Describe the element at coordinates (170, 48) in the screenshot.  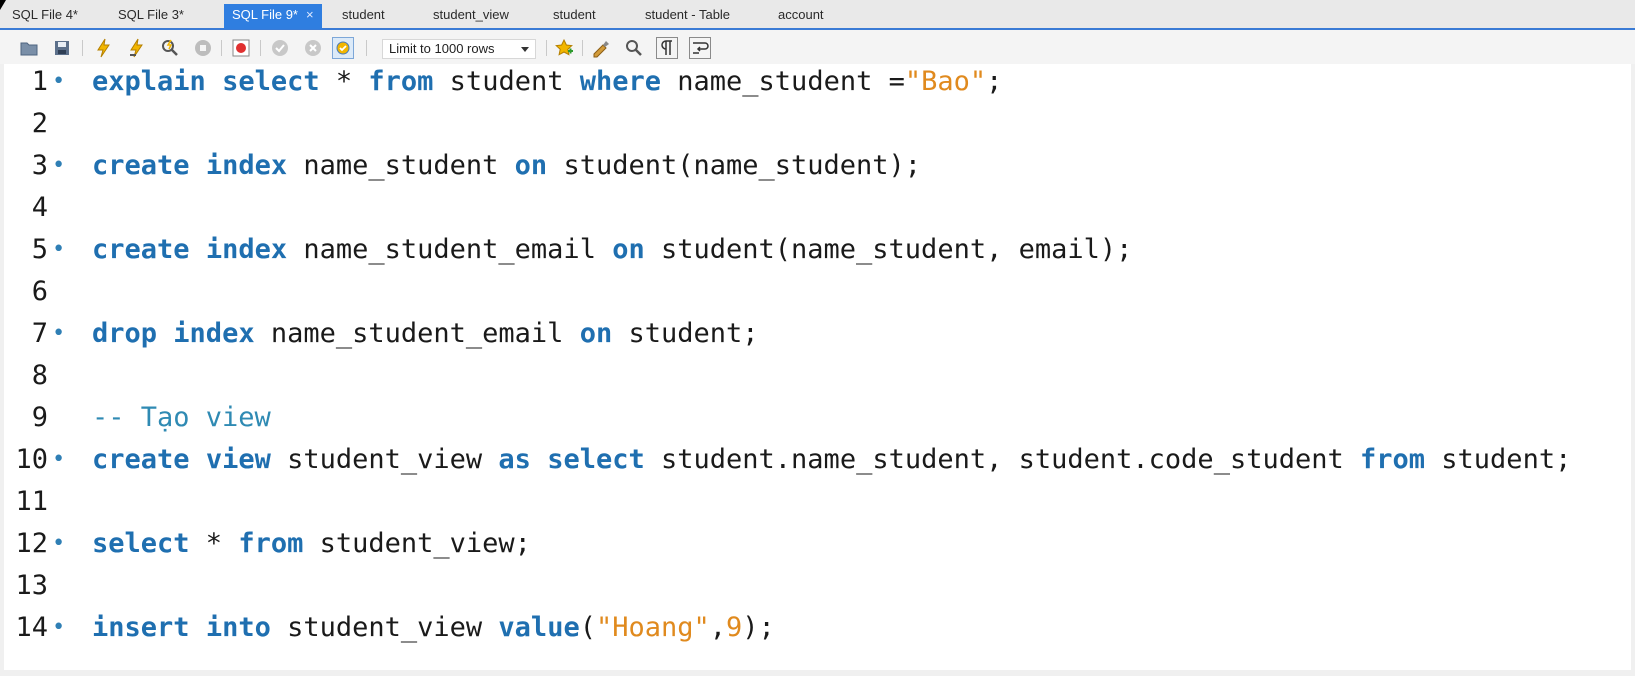
I see `explain-icon` at that location.